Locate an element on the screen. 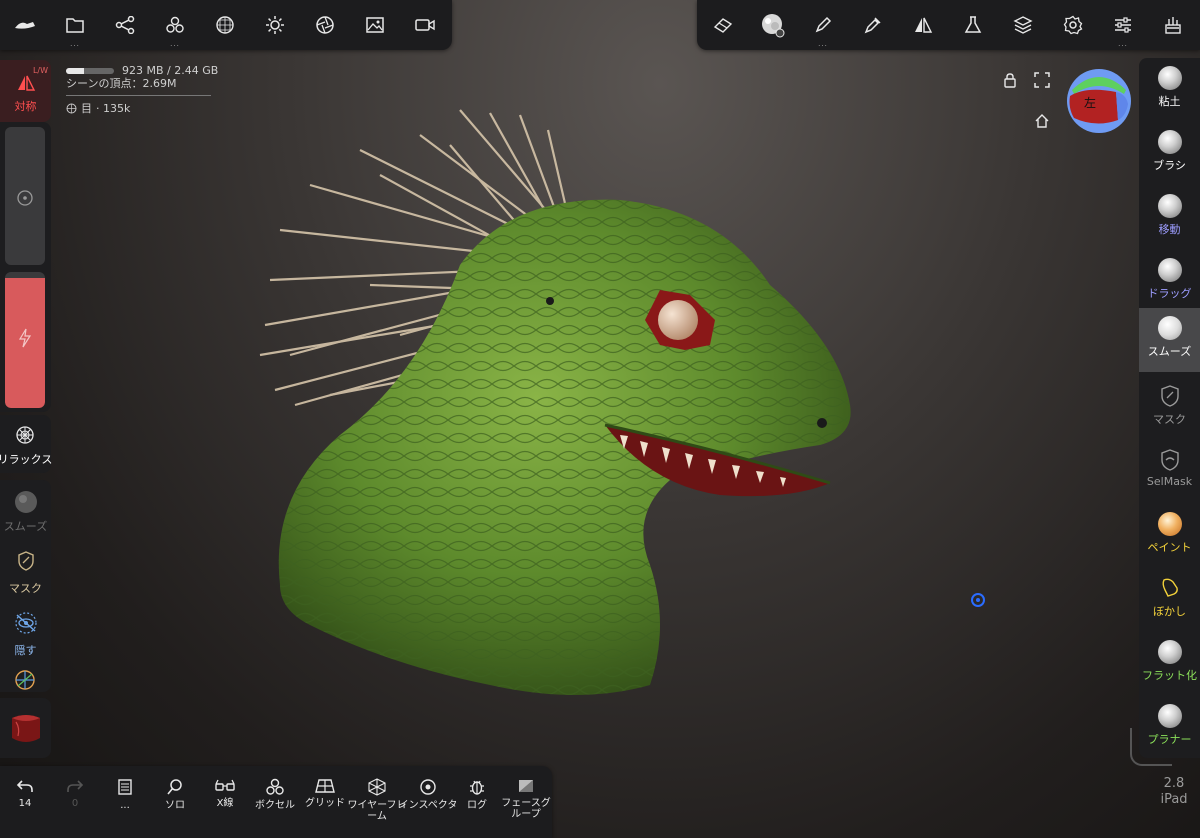 This screenshot has height=838, width=1200. facegroup-button: フェースグループ is located at coordinates (526, 802).